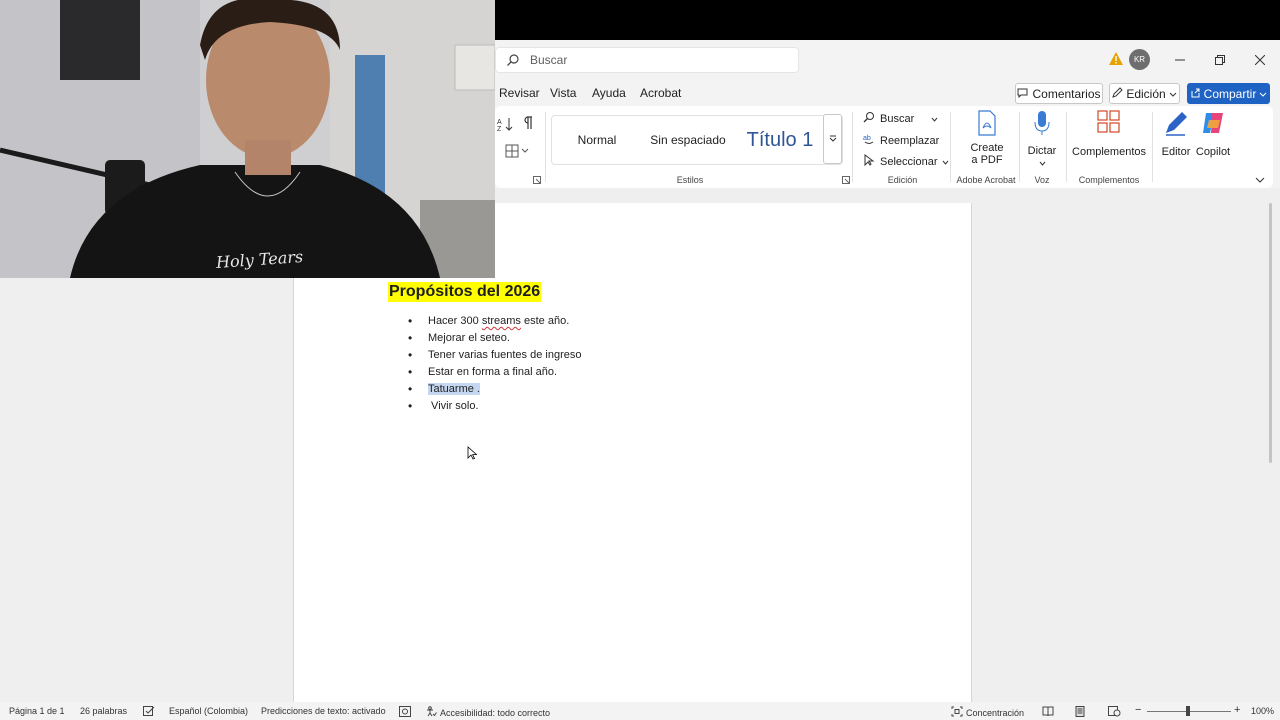  What do you see at coordinates (987, 160) in the screenshot?
I see `create-pdf-line2: a PDF` at bounding box center [987, 160].